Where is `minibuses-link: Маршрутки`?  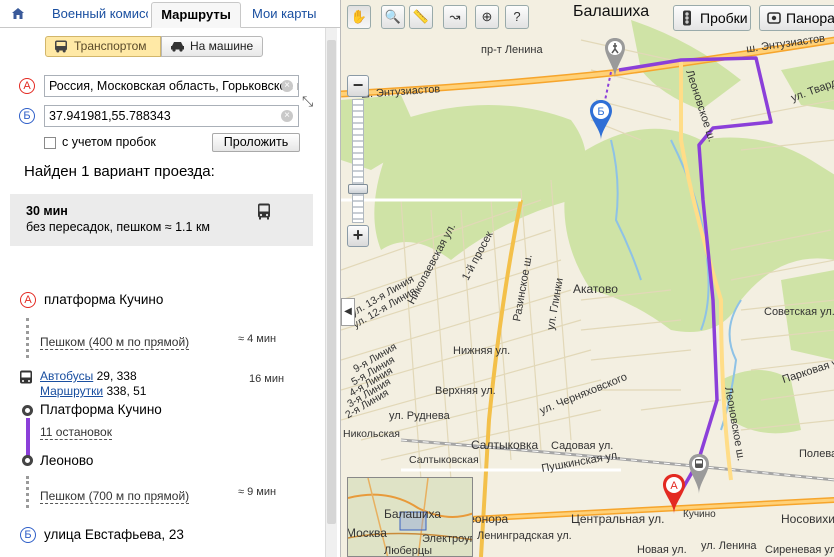
minibuses-link: Маршрутки is located at coordinates (71, 391).